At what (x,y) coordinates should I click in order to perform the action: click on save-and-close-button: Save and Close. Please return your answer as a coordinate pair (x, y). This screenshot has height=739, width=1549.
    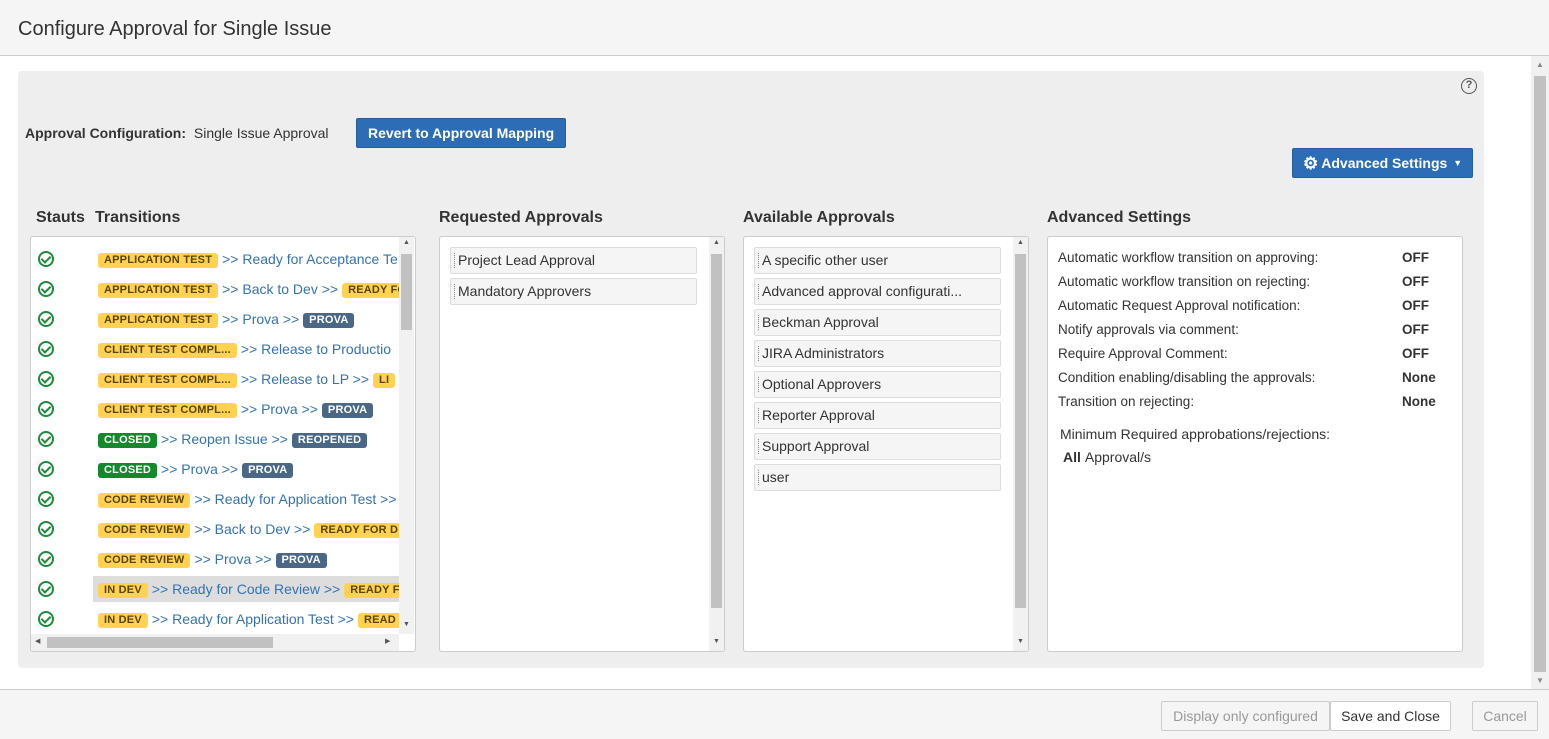
    Looking at the image, I should click on (1390, 716).